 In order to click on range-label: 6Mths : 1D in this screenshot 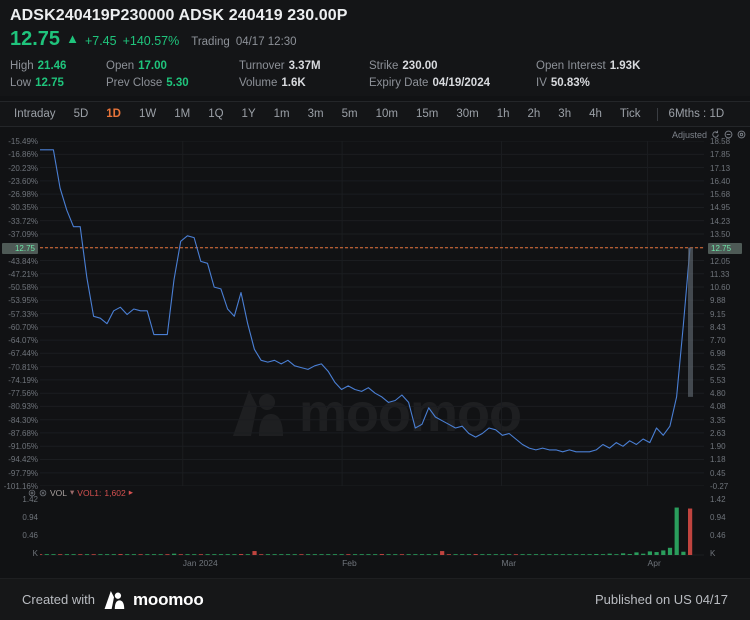, I will do `click(697, 114)`.